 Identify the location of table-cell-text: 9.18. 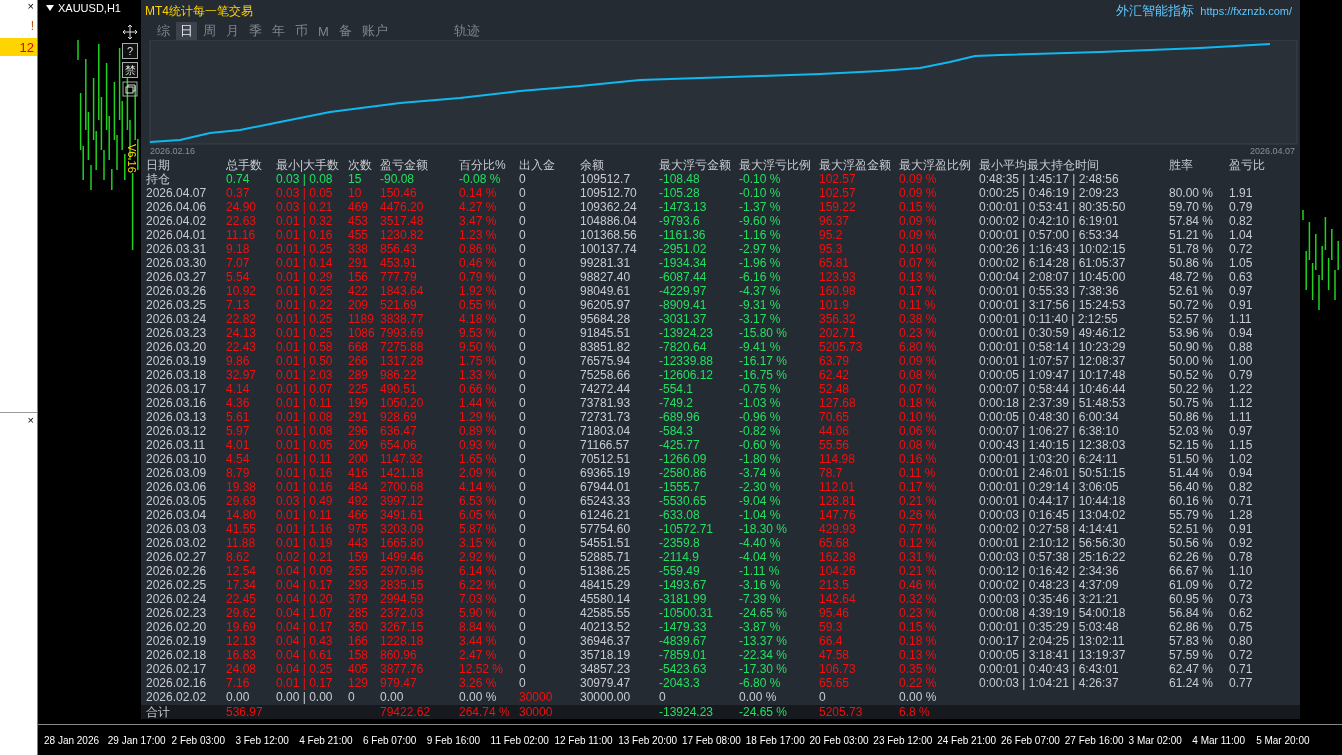
(238, 249).